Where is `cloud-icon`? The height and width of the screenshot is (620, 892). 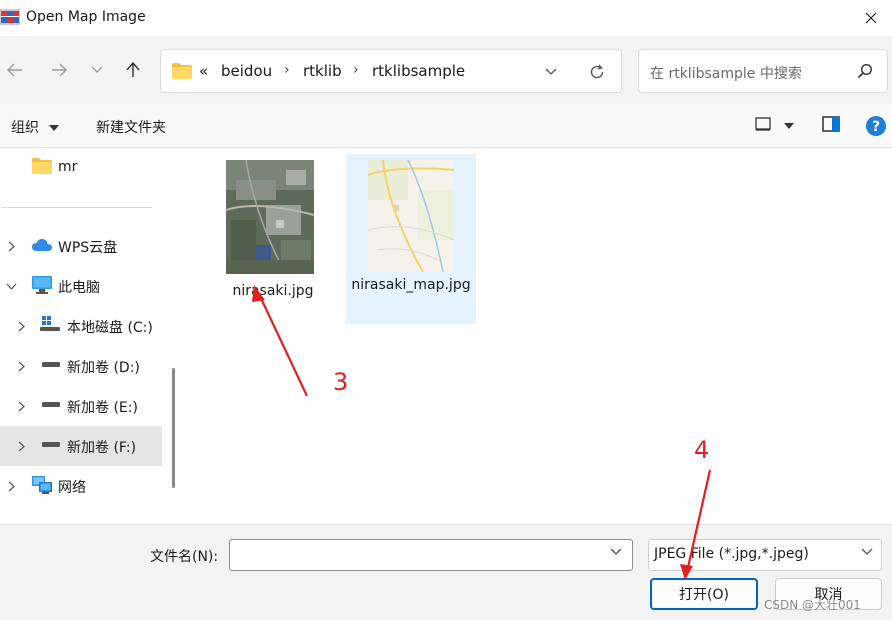 cloud-icon is located at coordinates (42, 245).